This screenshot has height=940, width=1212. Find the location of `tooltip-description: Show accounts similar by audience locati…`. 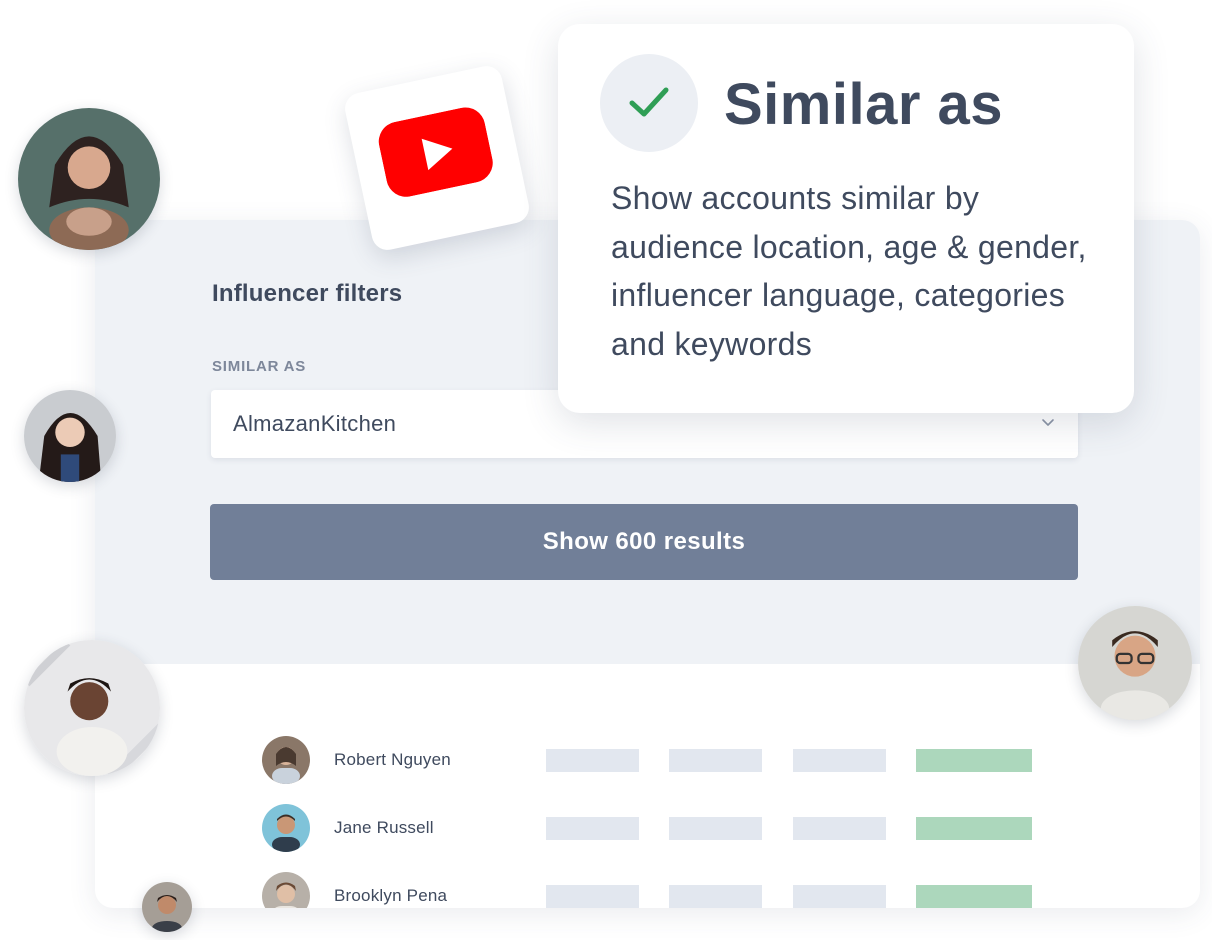

tooltip-description: Show accounts similar by audience locati… is located at coordinates (849, 271).